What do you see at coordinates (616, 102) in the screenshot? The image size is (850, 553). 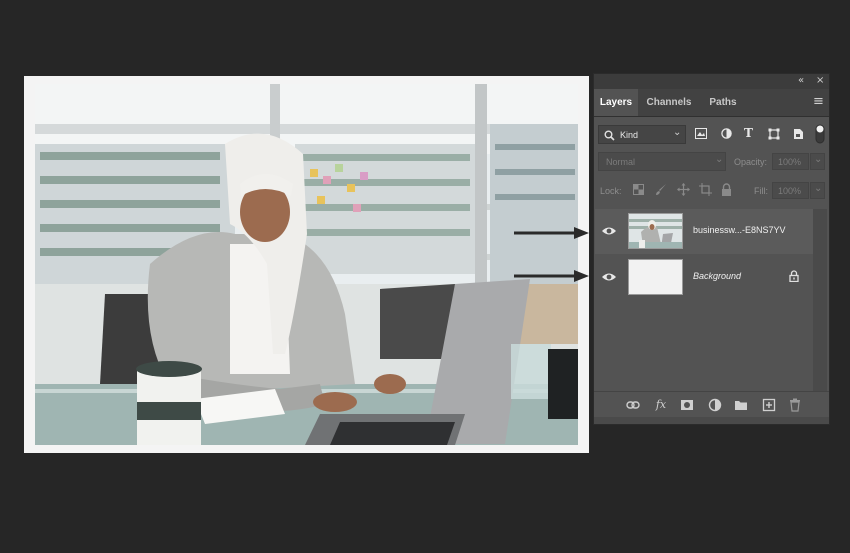 I see `tab-layers: Layers` at bounding box center [616, 102].